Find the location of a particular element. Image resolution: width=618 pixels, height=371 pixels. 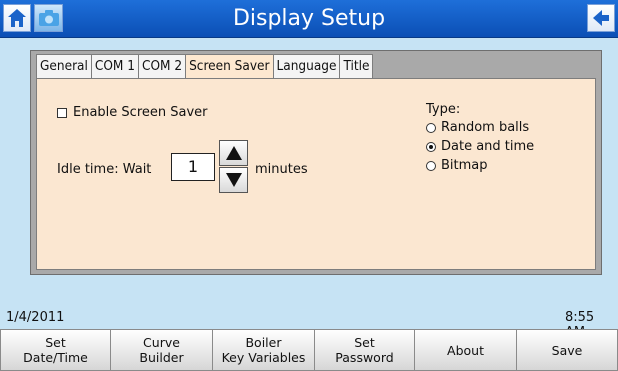

status-date: 1/4/2011 is located at coordinates (35, 317).